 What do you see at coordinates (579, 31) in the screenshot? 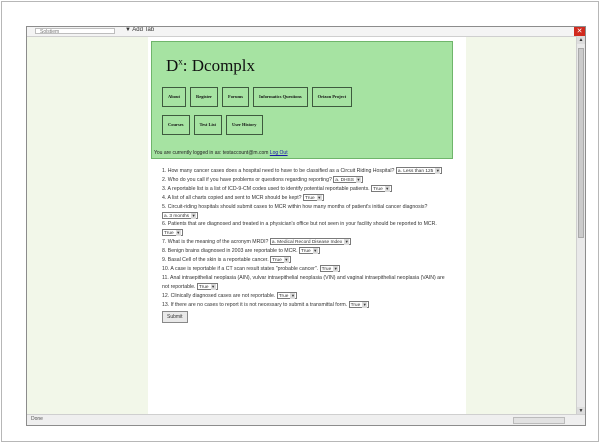
I see `close-icon: ✕` at bounding box center [579, 31].